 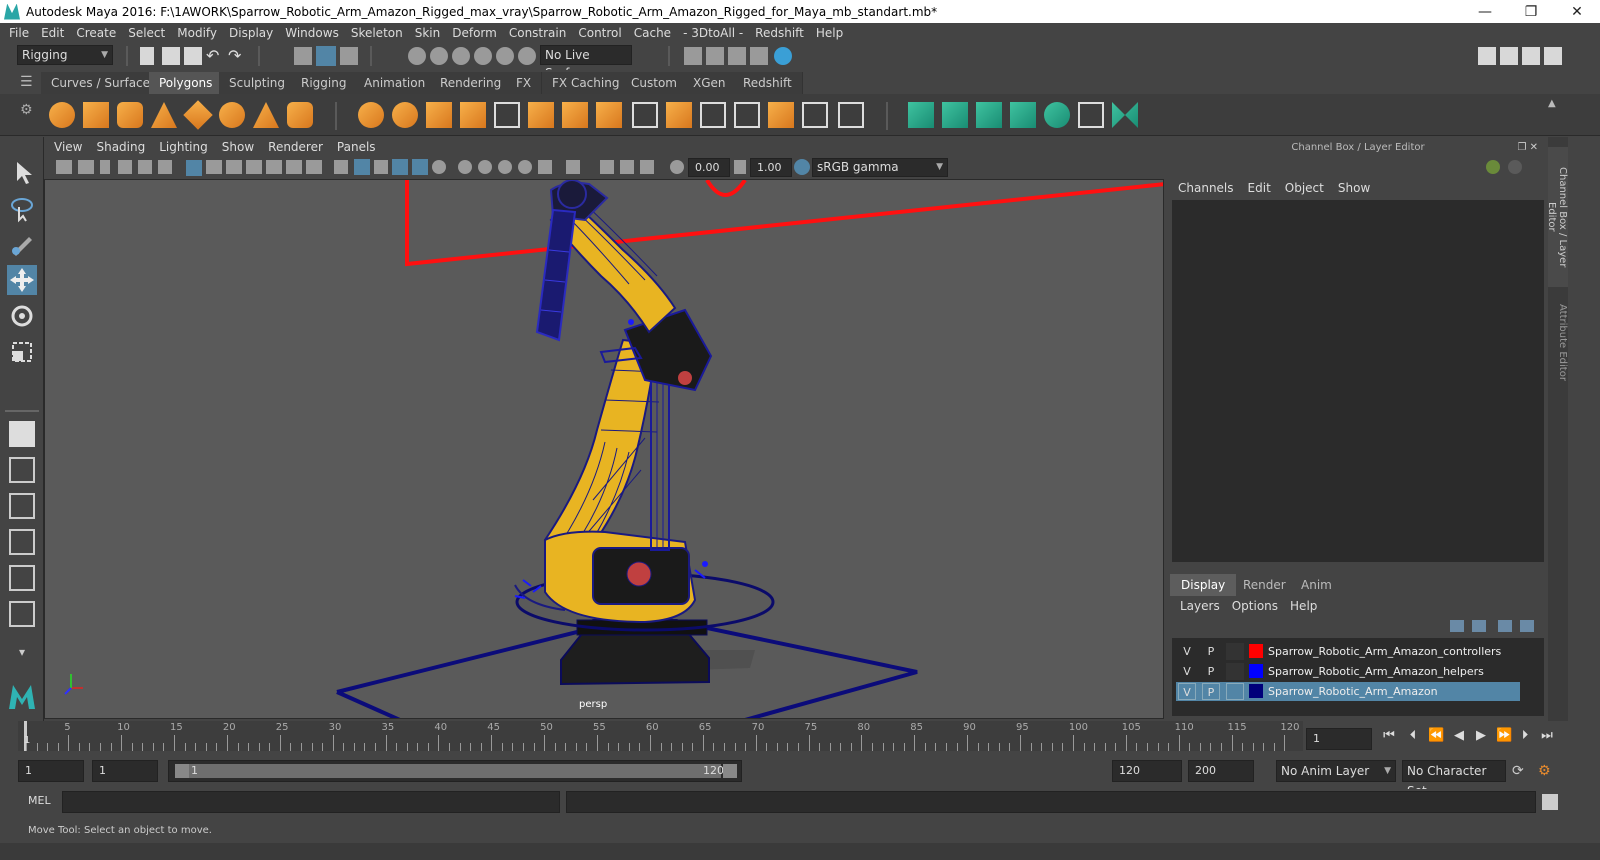 What do you see at coordinates (1485, 12) in the screenshot?
I see `minimize-button: —` at bounding box center [1485, 12].